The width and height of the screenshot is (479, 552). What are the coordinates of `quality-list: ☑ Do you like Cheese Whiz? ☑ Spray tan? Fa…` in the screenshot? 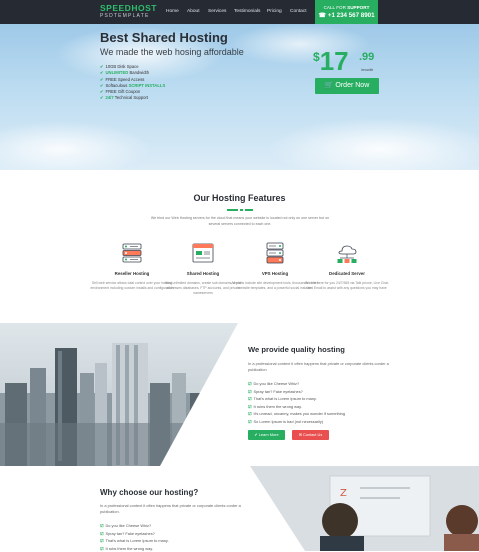 It's located at (296, 403).